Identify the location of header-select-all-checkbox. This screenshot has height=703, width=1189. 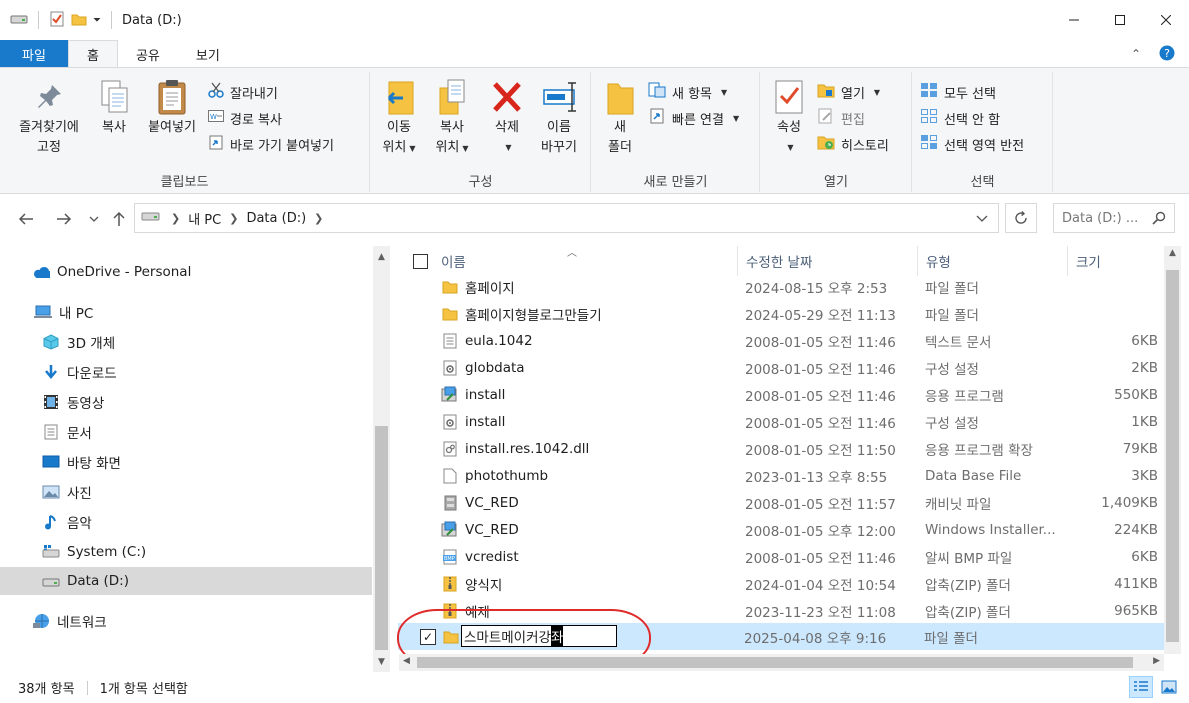
(421, 261).